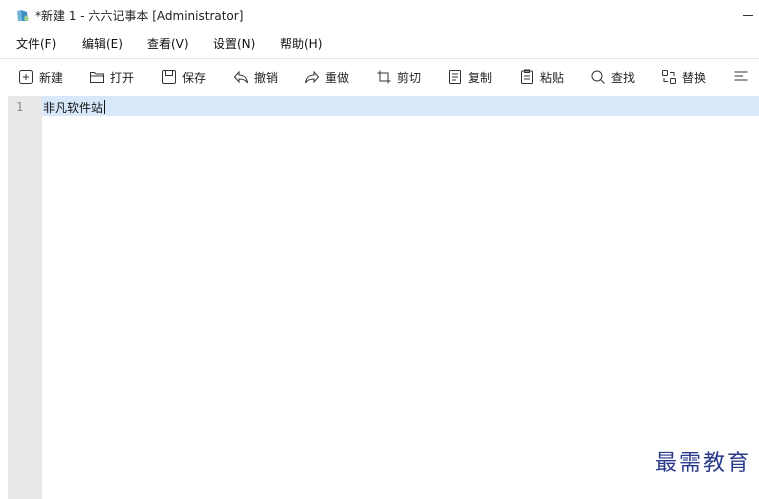 Image resolution: width=759 pixels, height=499 pixels. Describe the element at coordinates (168, 43) in the screenshot. I see `menu-view: 查看(V)` at that location.